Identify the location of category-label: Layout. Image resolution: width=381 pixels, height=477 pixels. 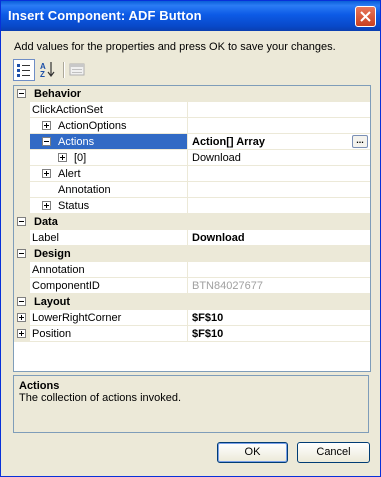
(52, 302).